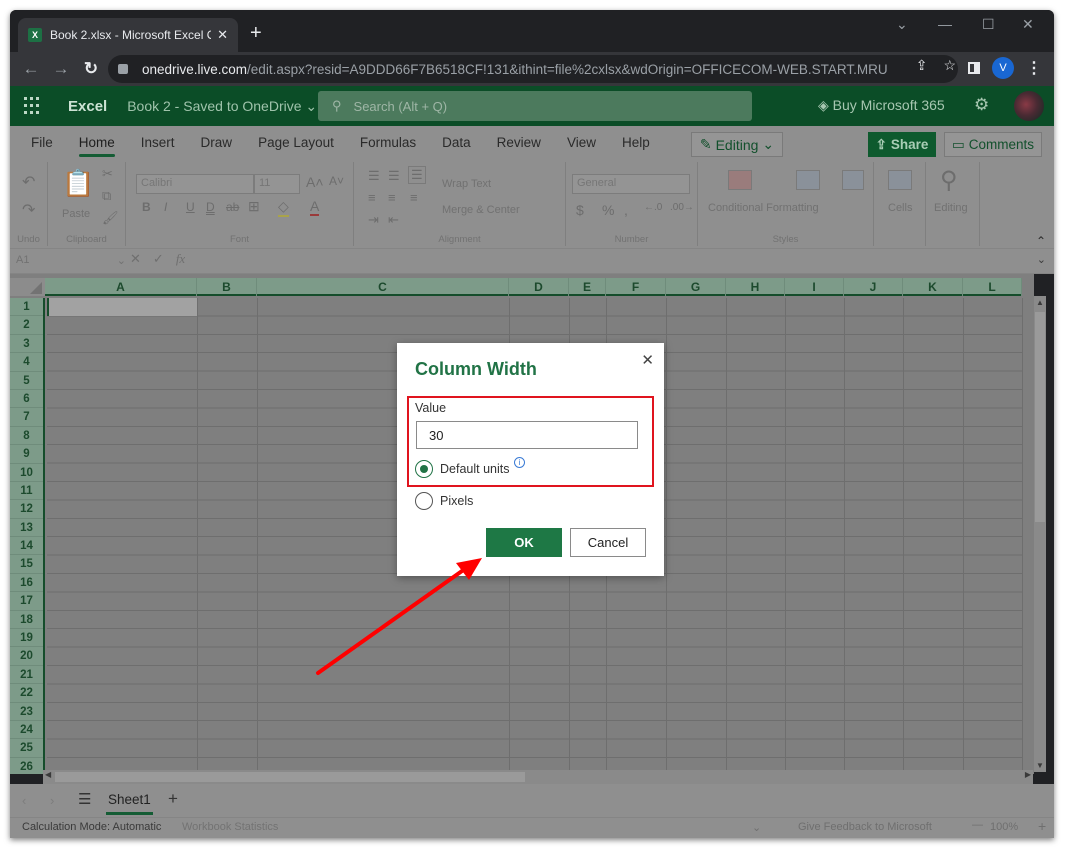  I want to click on name-box: A1 ⌄, so click(69, 261).